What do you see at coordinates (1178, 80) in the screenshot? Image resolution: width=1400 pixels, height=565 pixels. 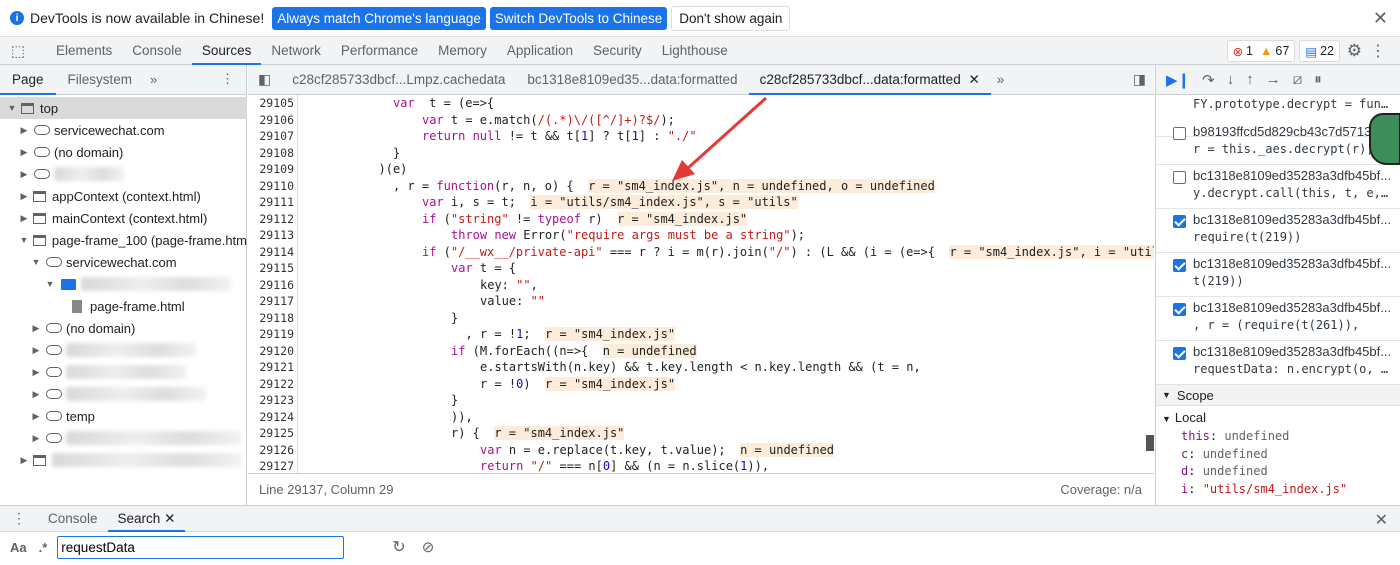 I see `resume-icon: ▶❙` at bounding box center [1178, 80].